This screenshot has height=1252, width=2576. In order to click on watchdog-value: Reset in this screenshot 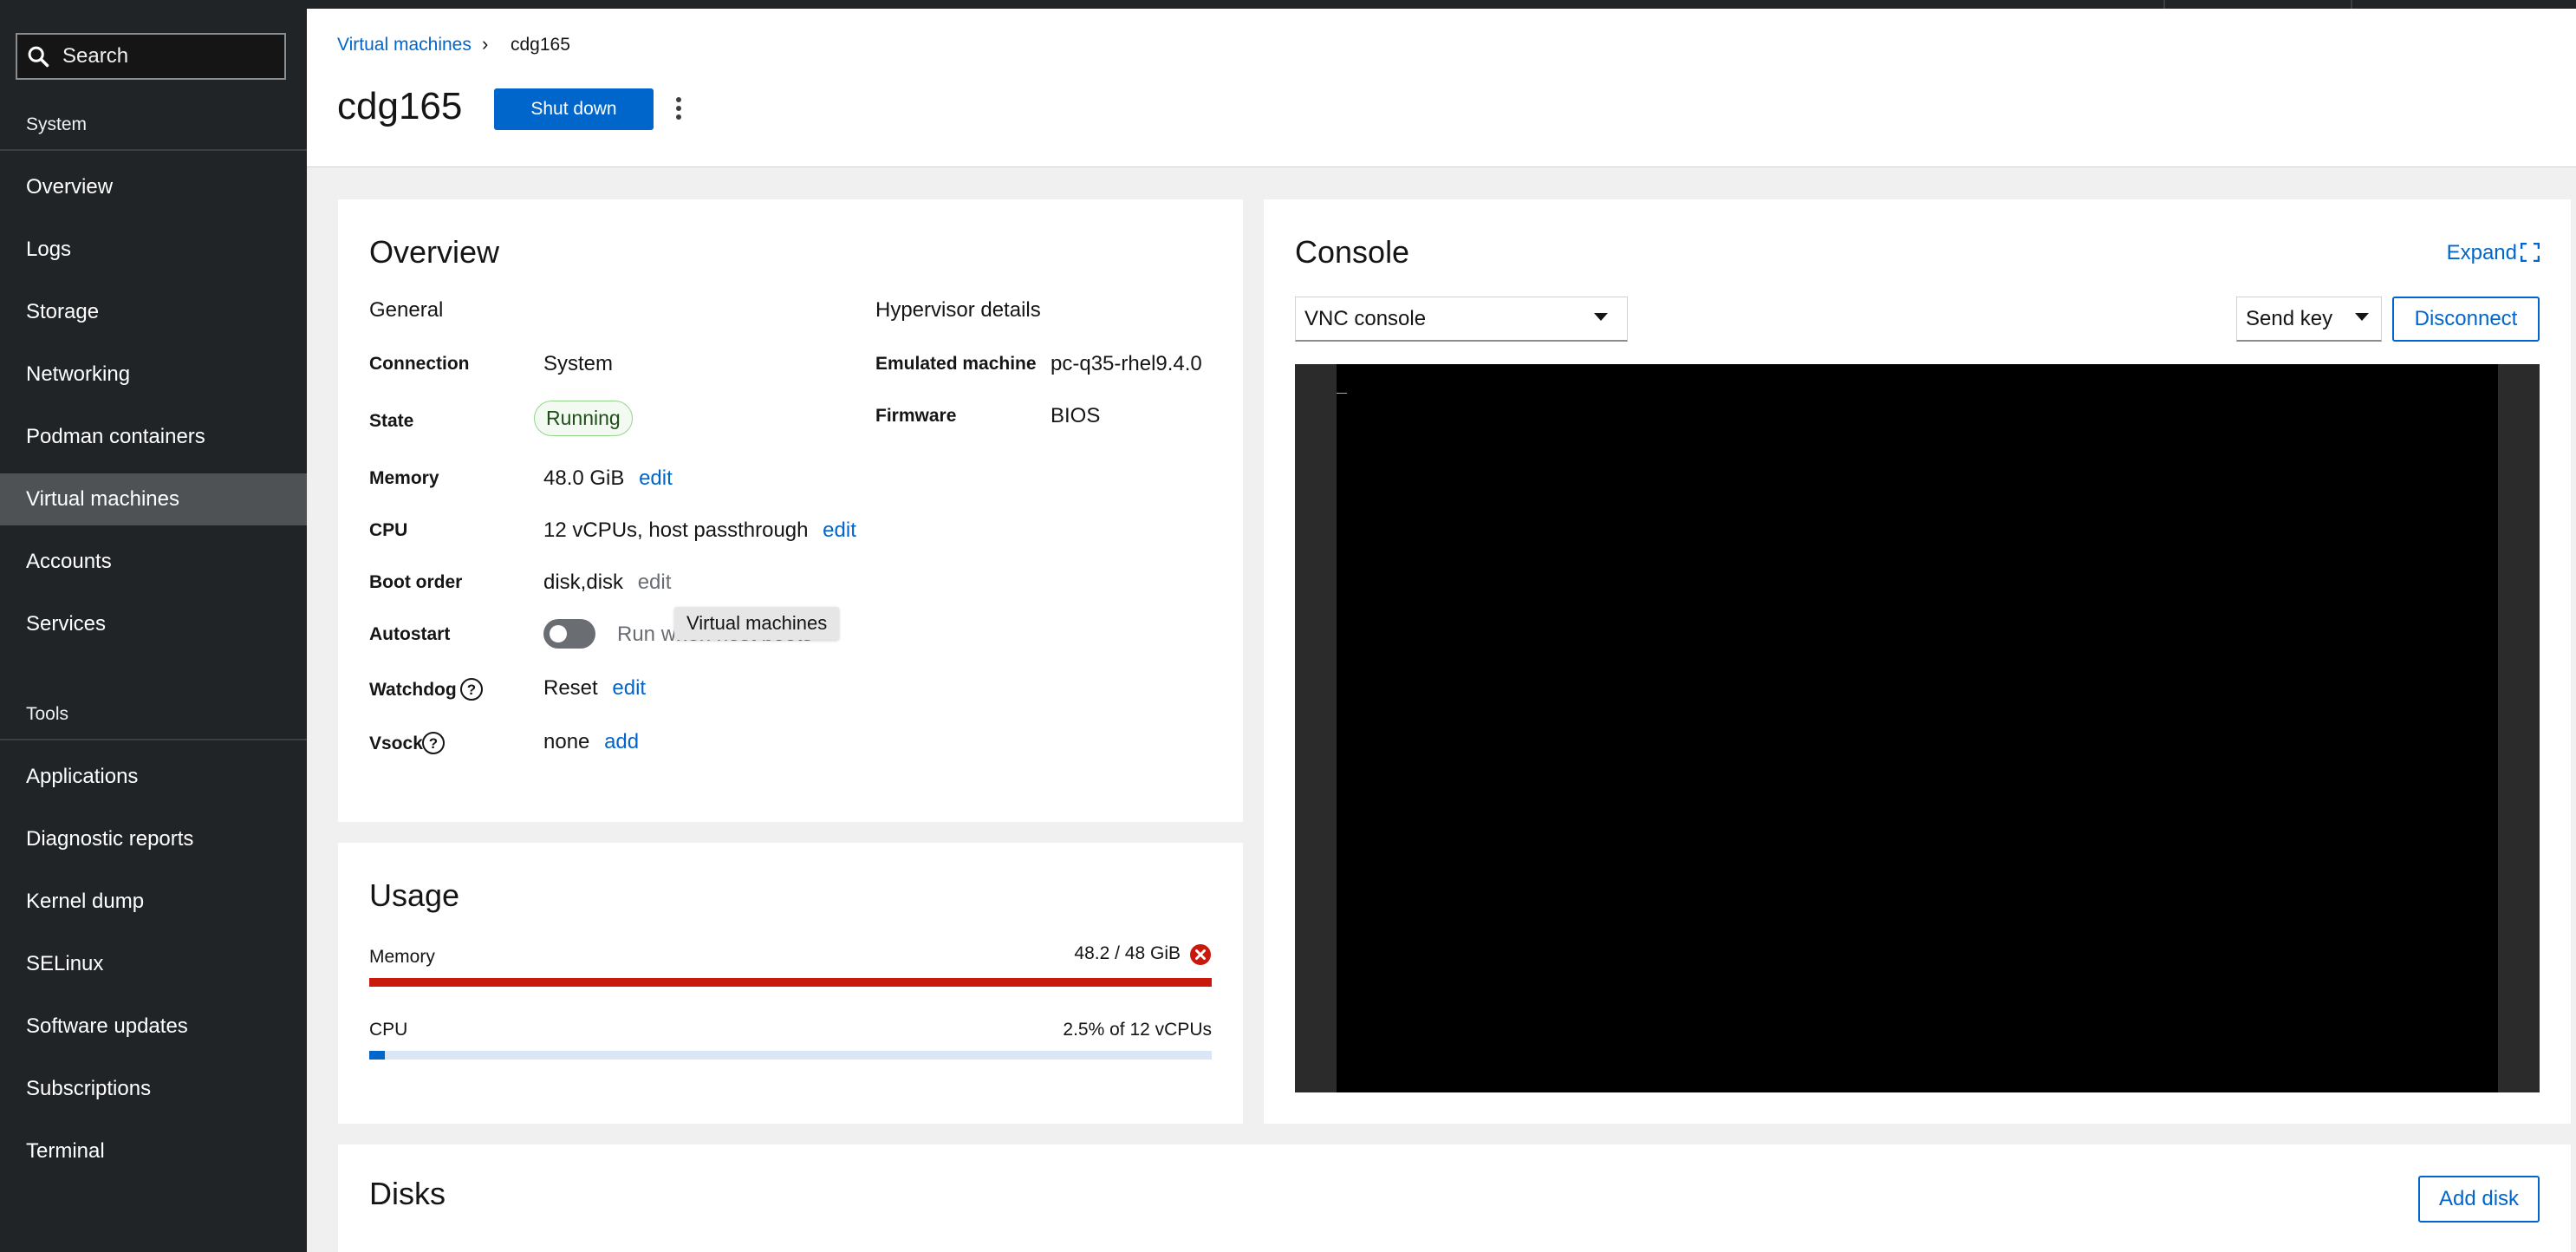, I will do `click(570, 688)`.